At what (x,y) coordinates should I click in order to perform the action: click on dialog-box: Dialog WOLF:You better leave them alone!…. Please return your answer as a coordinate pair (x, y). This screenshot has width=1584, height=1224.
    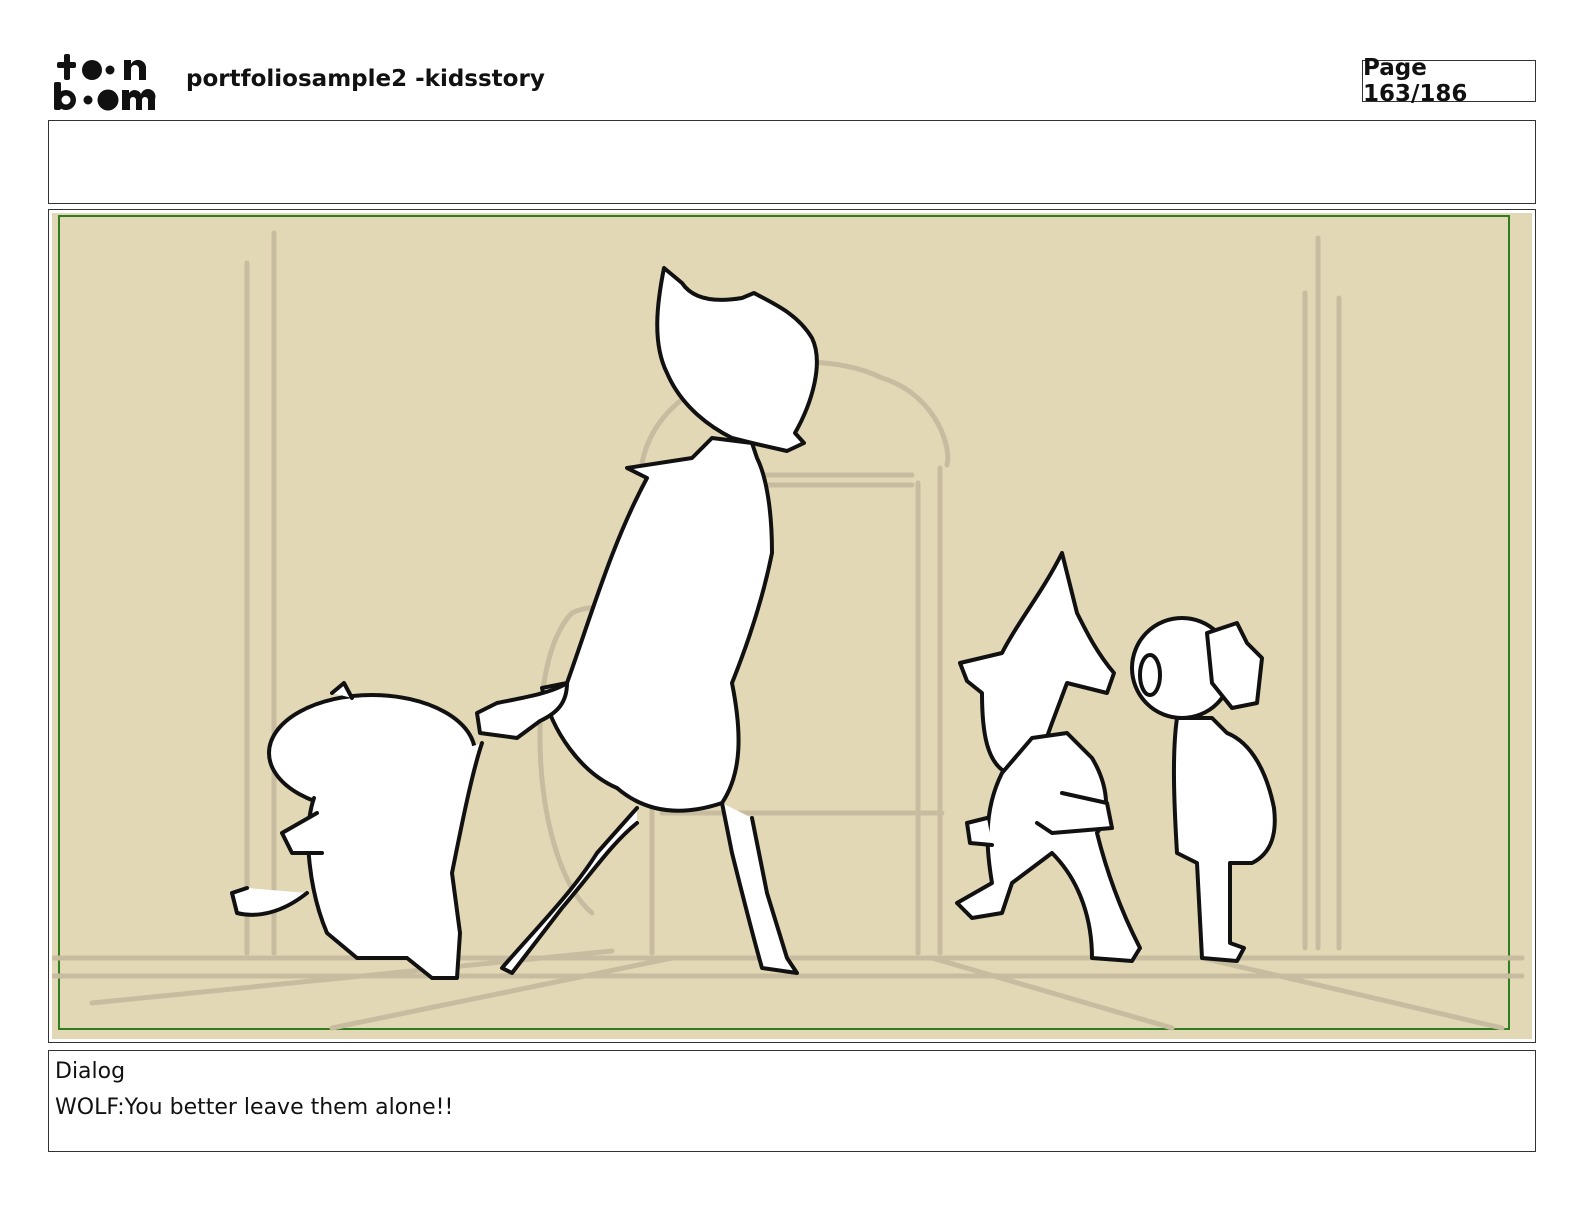
    Looking at the image, I should click on (792, 1101).